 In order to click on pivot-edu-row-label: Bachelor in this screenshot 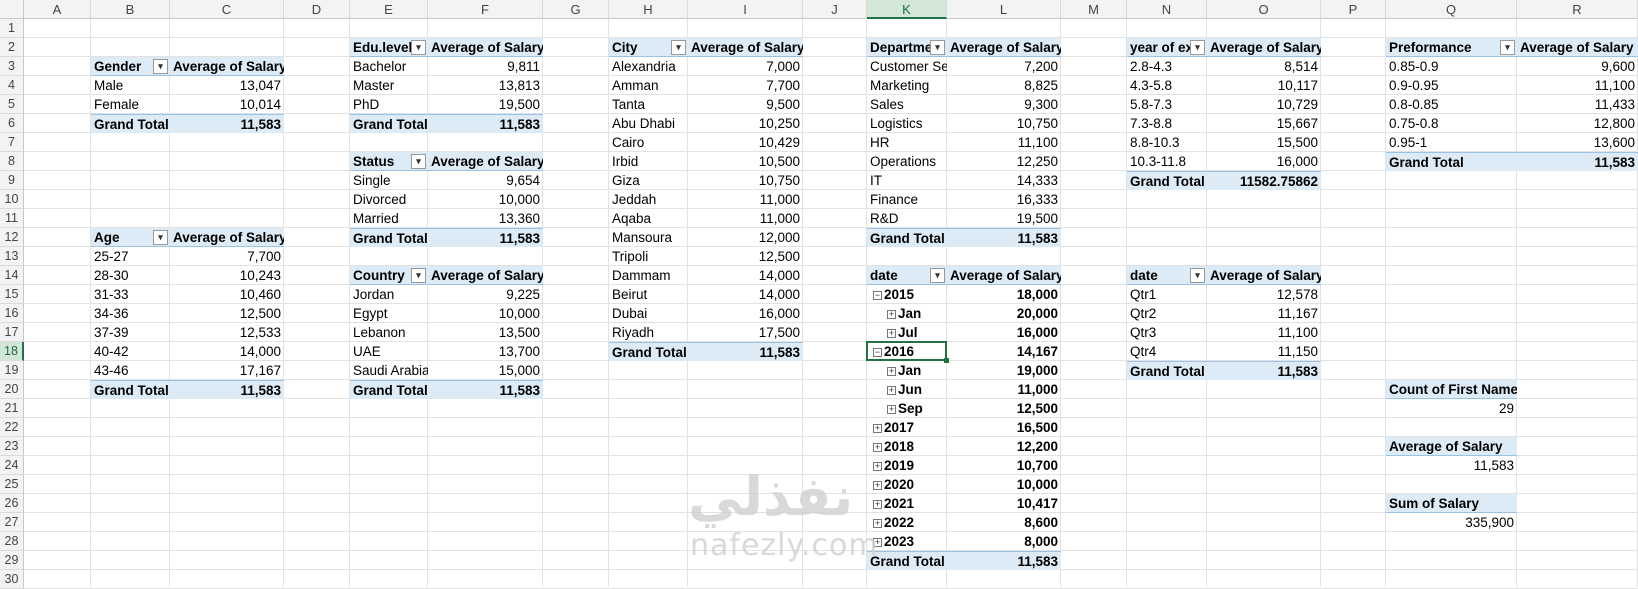, I will do `click(389, 66)`.